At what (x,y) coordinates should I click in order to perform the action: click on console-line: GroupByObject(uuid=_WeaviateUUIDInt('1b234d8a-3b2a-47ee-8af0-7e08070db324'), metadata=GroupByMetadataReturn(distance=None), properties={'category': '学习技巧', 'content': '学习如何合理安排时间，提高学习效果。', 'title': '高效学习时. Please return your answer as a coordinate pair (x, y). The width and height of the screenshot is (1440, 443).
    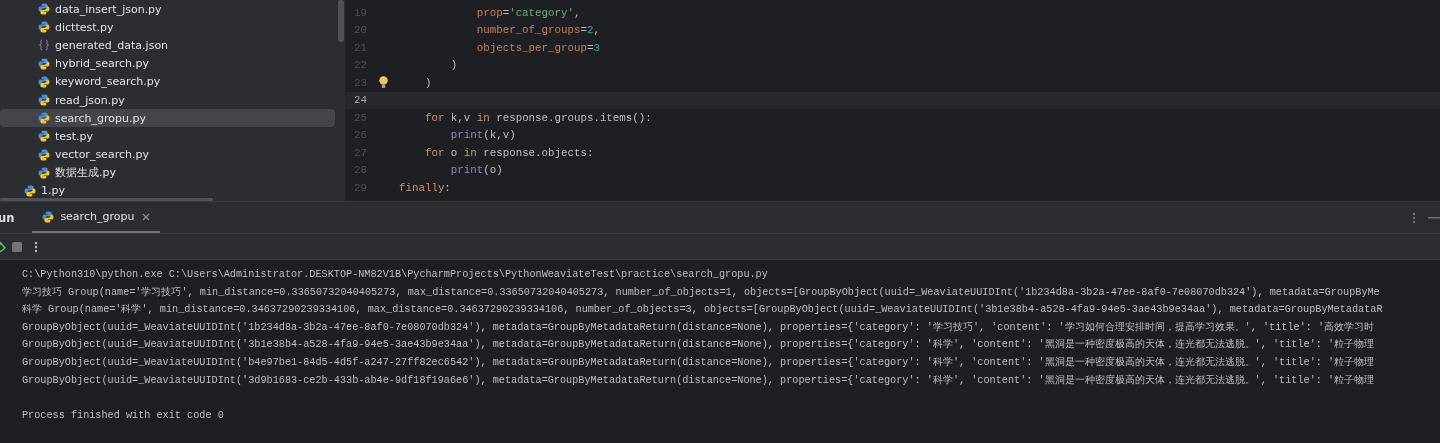
    Looking at the image, I should click on (699, 327).